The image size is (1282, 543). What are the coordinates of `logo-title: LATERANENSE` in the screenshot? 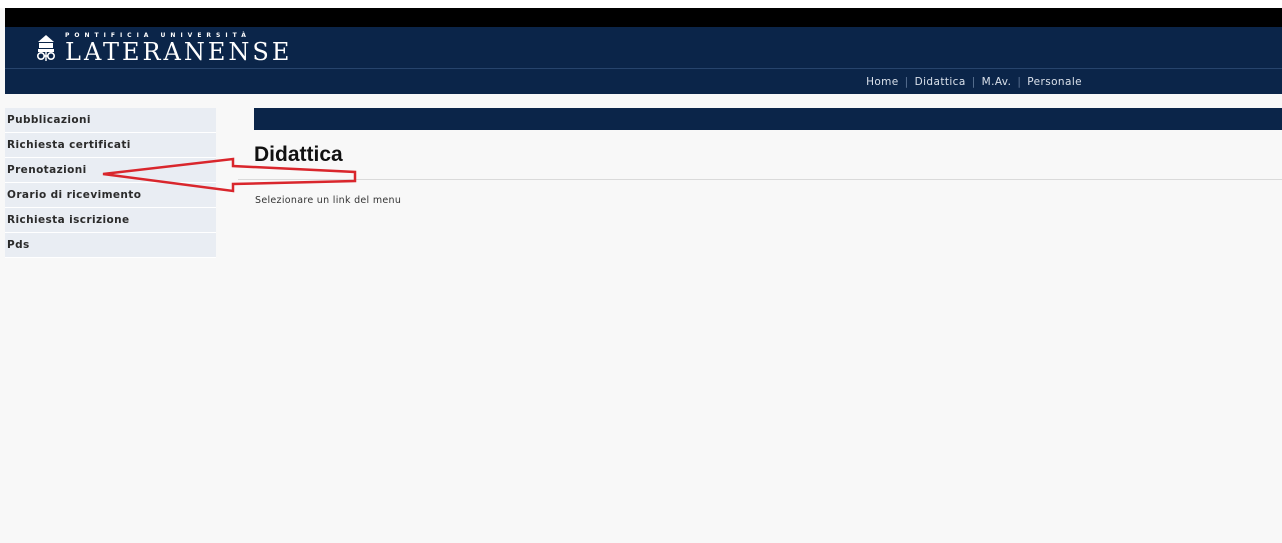 It's located at (179, 51).